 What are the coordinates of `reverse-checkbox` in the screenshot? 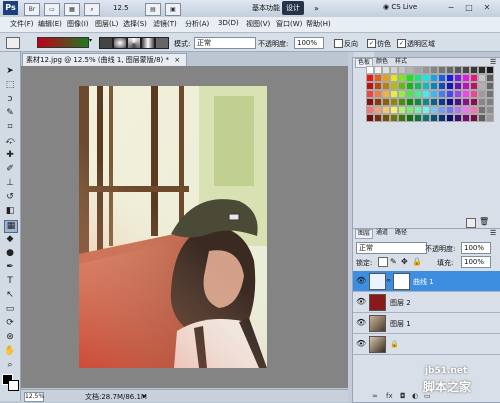 It's located at (338, 43).